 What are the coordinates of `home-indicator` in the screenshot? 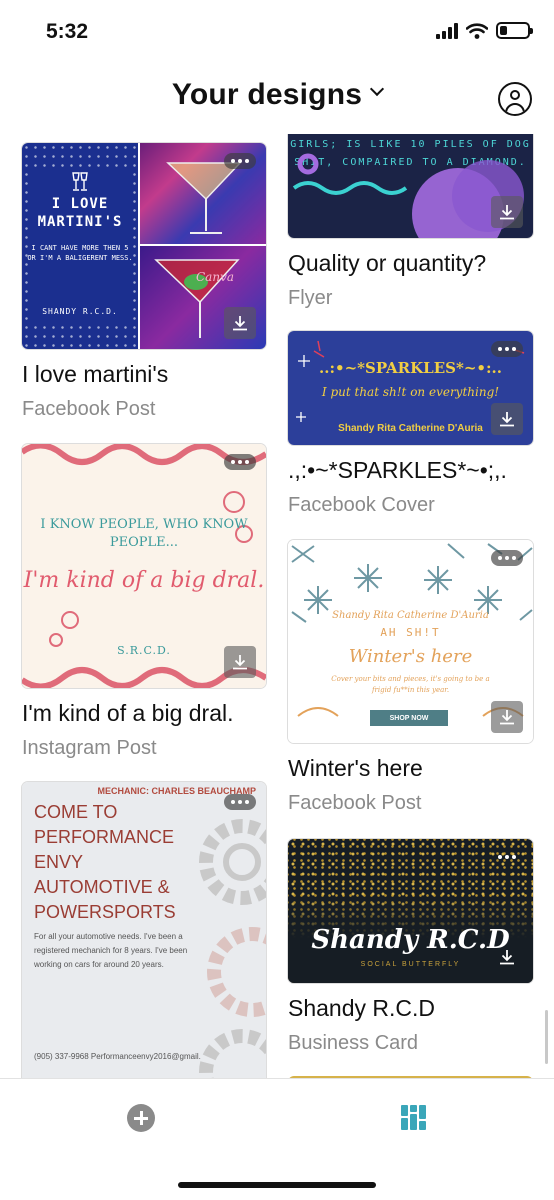 It's located at (277, 1185).